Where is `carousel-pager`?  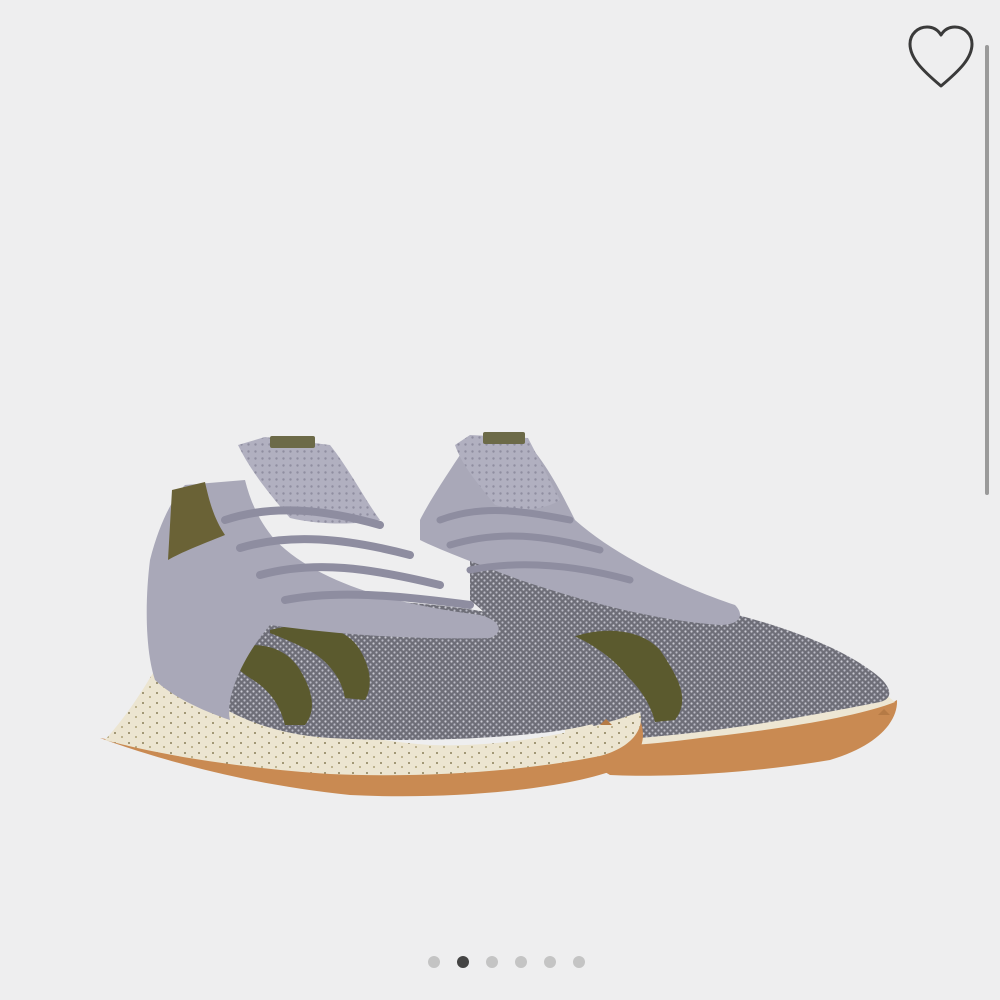
carousel-pager is located at coordinates (506, 962).